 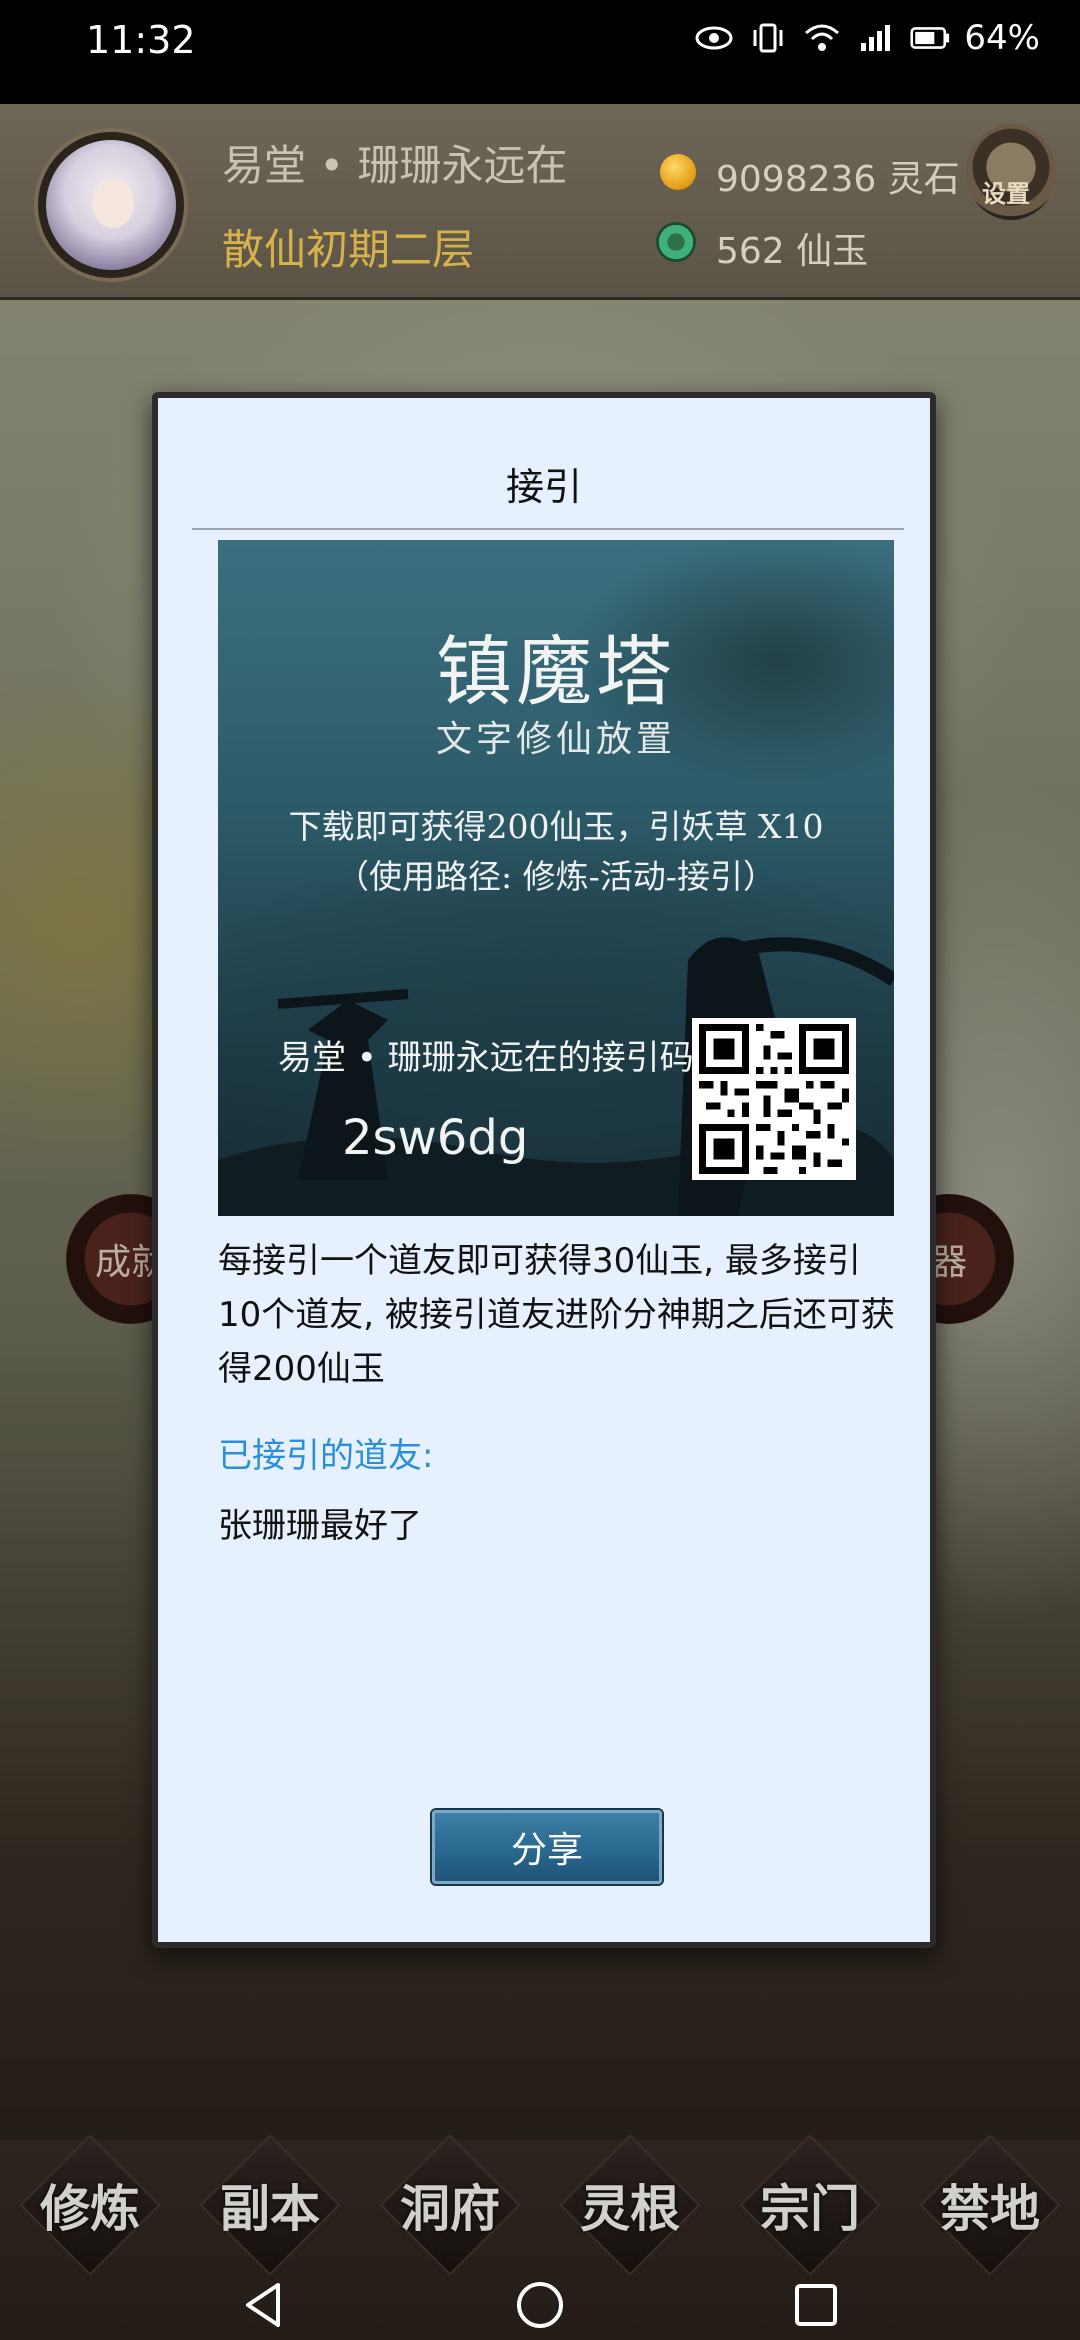 What do you see at coordinates (816, 2305) in the screenshot?
I see `recents-icon` at bounding box center [816, 2305].